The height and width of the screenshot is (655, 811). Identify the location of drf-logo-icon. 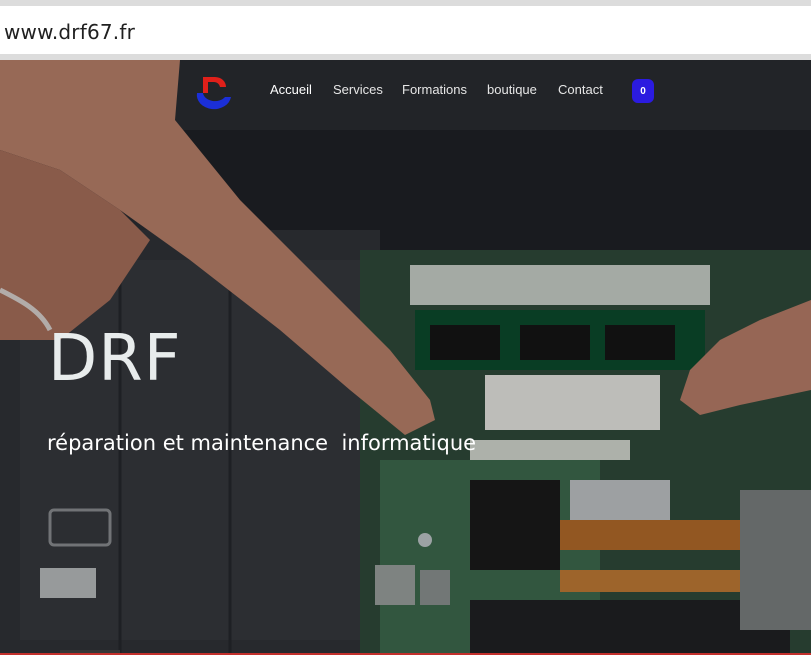
(214, 91).